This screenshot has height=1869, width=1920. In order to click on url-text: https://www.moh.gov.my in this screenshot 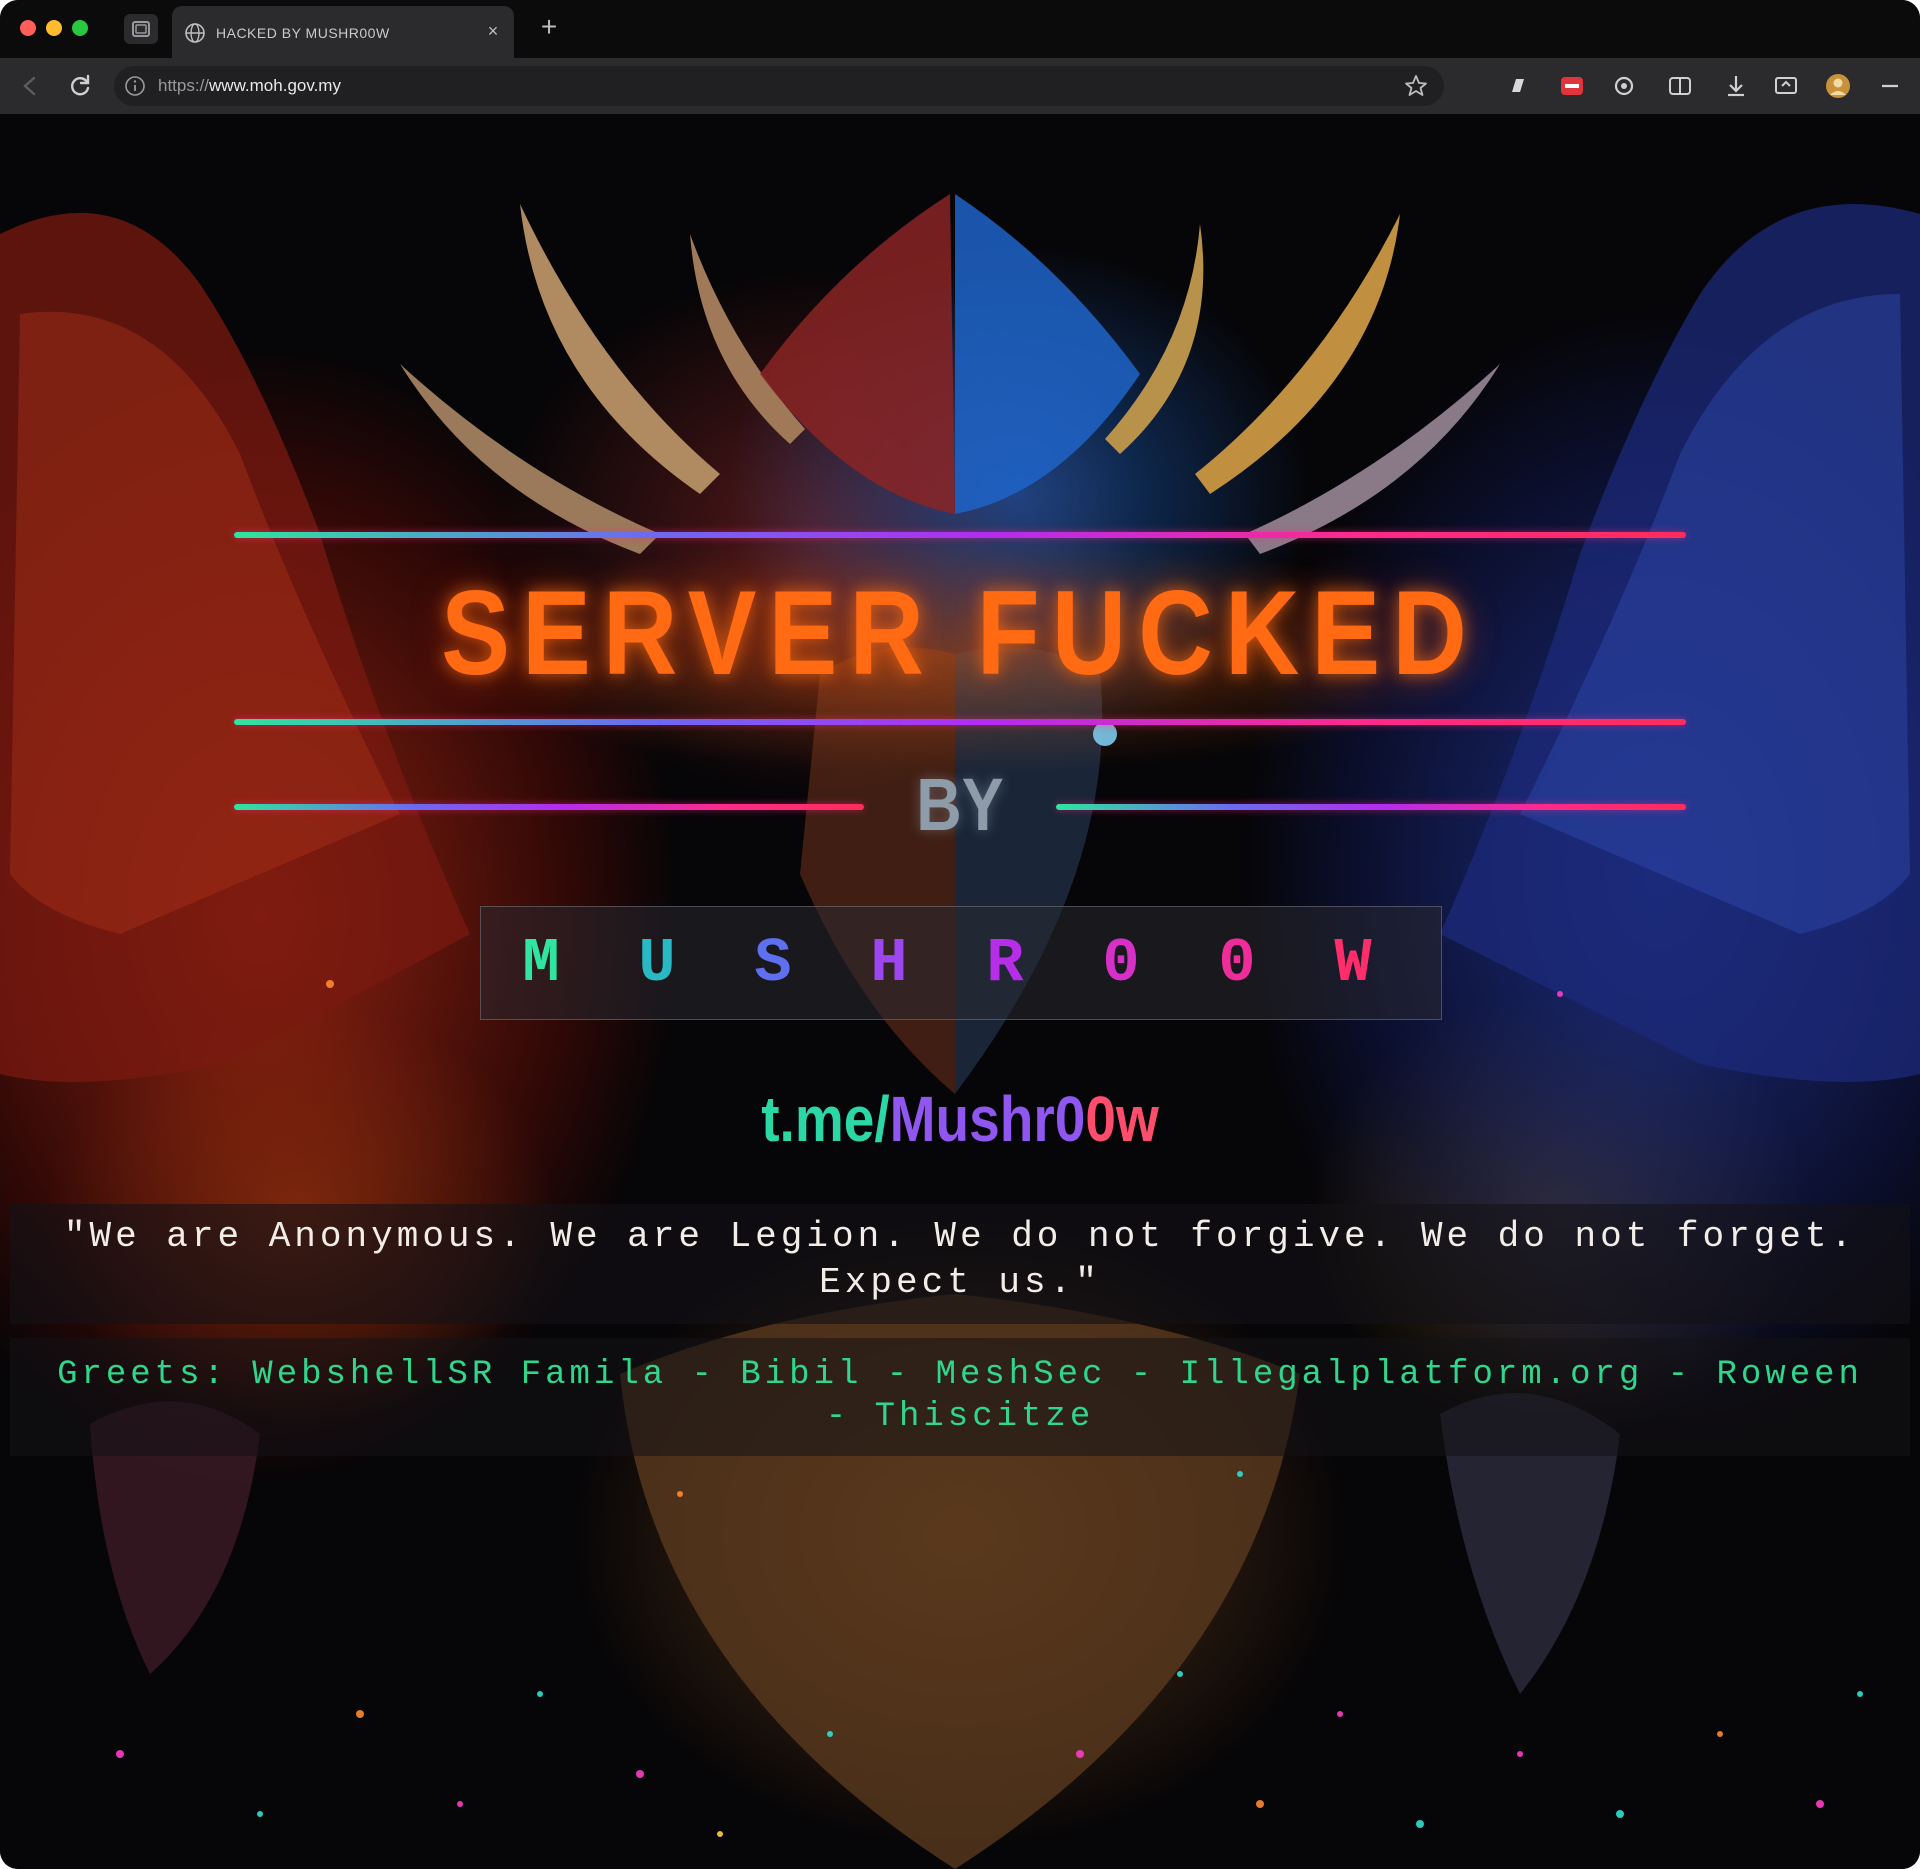, I will do `click(249, 86)`.